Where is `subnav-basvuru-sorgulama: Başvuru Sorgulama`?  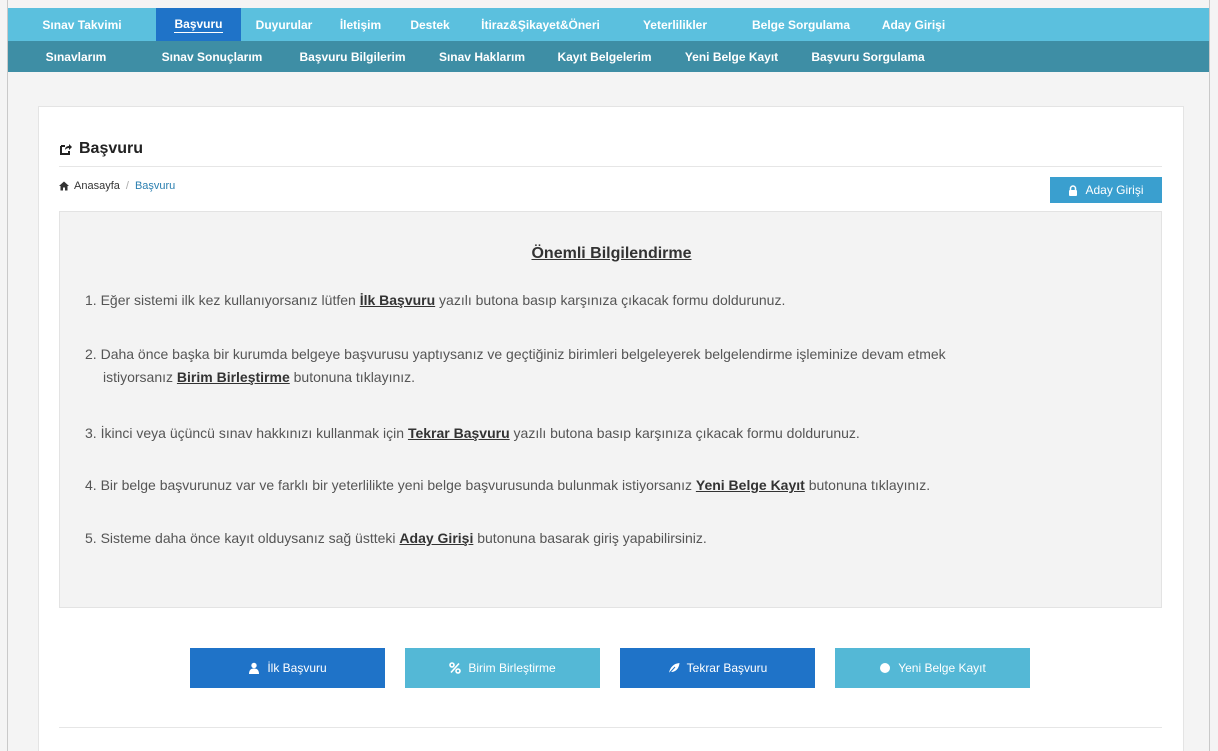
subnav-basvuru-sorgulama: Başvuru Sorgulama is located at coordinates (868, 56).